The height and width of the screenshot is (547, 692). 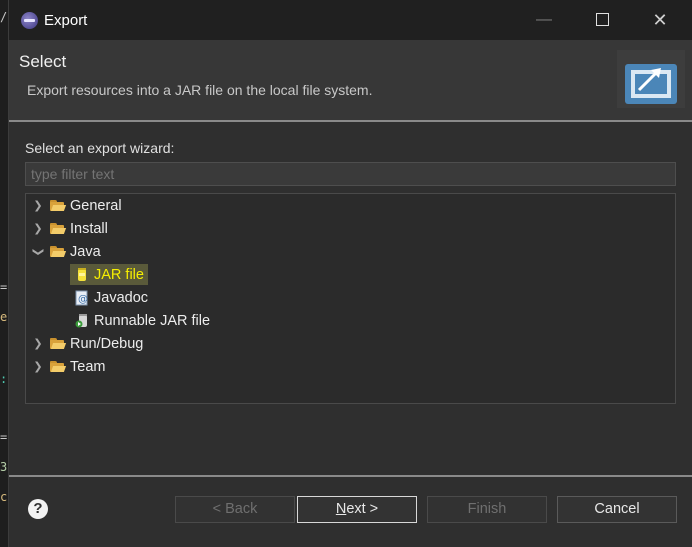 What do you see at coordinates (88, 367) in the screenshot?
I see `tree-item-label: Team` at bounding box center [88, 367].